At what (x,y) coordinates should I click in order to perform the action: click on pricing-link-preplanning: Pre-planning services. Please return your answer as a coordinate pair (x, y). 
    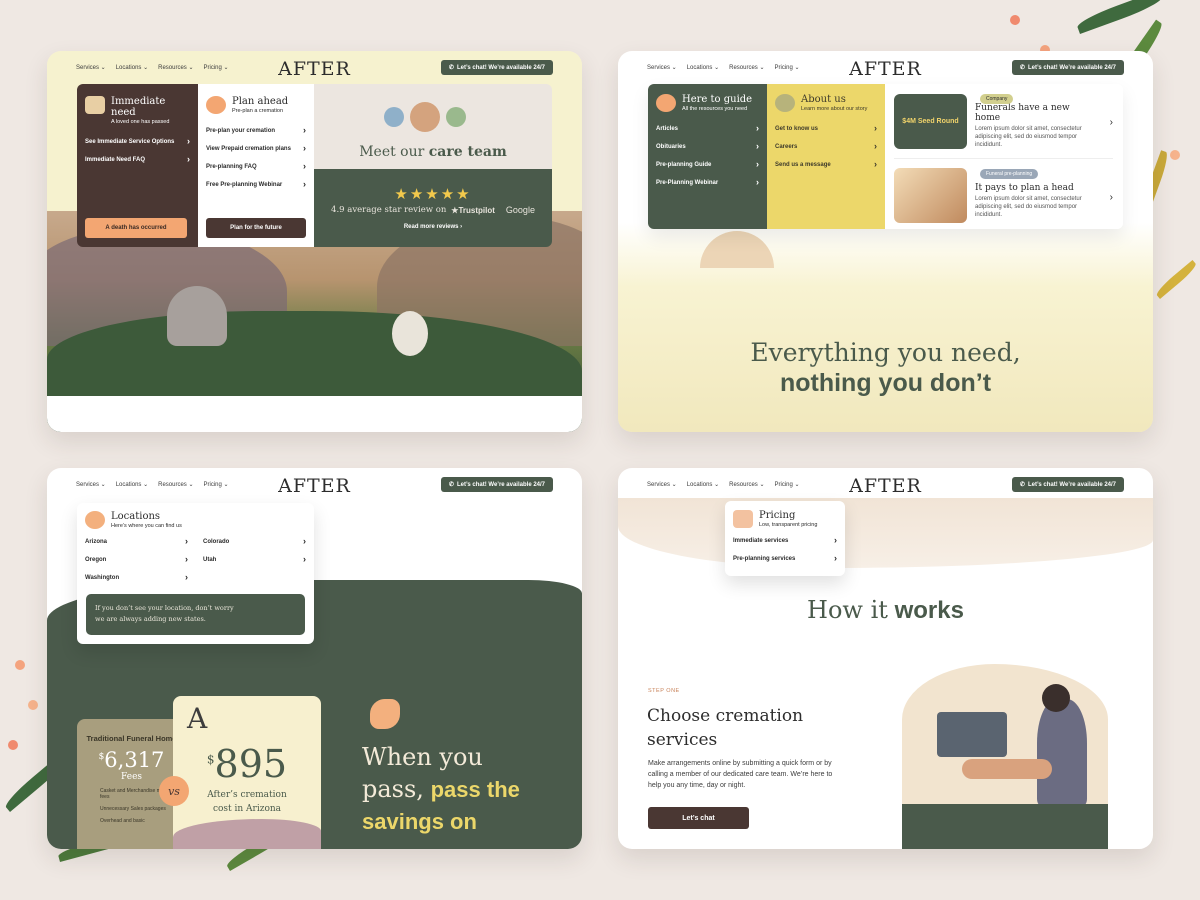
    Looking at the image, I should click on (785, 559).